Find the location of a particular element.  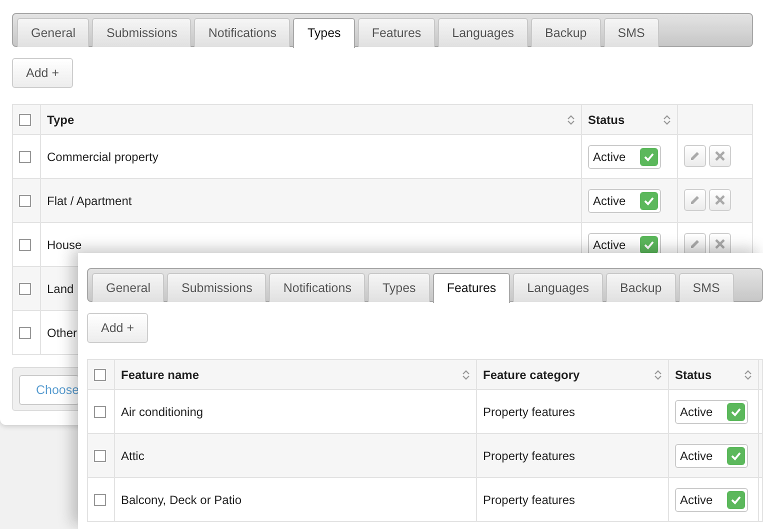

table-cell: Attic is located at coordinates (132, 455).